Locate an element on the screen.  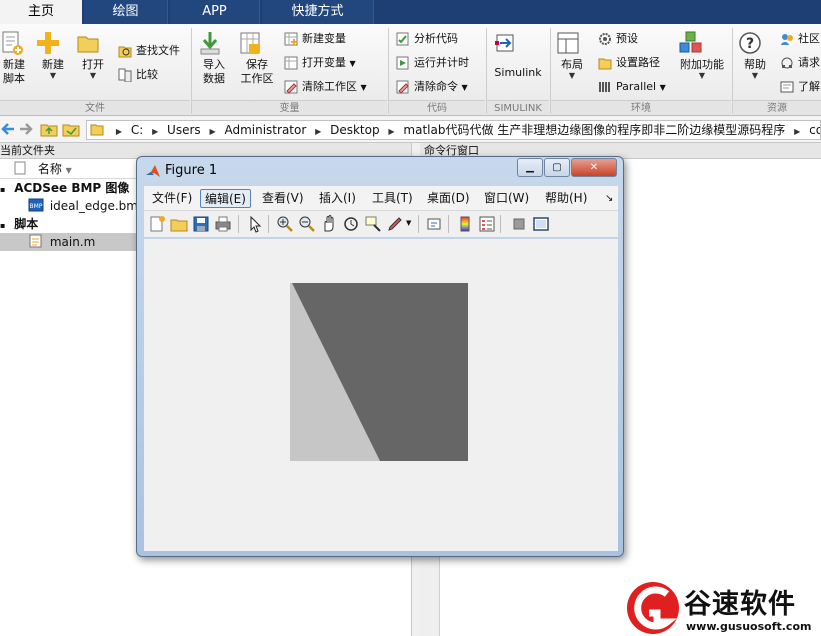
find-files-button: 查找文件 is located at coordinates (149, 51).